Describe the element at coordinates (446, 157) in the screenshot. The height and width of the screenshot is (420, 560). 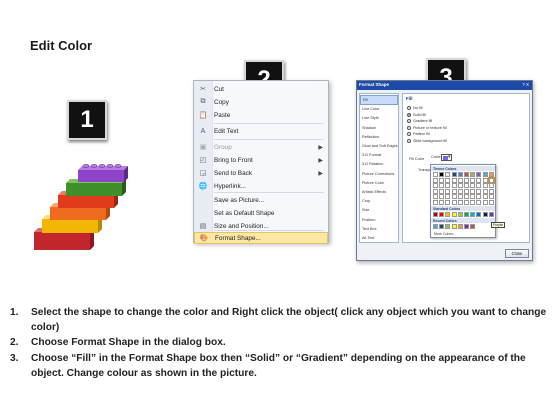
I see `color-picker-button` at that location.